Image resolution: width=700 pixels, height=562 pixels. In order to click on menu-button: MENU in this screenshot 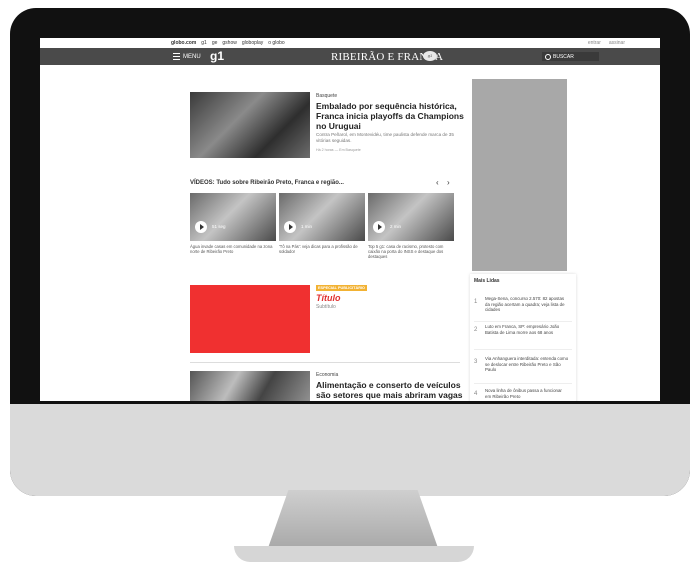, I will do `click(187, 56)`.